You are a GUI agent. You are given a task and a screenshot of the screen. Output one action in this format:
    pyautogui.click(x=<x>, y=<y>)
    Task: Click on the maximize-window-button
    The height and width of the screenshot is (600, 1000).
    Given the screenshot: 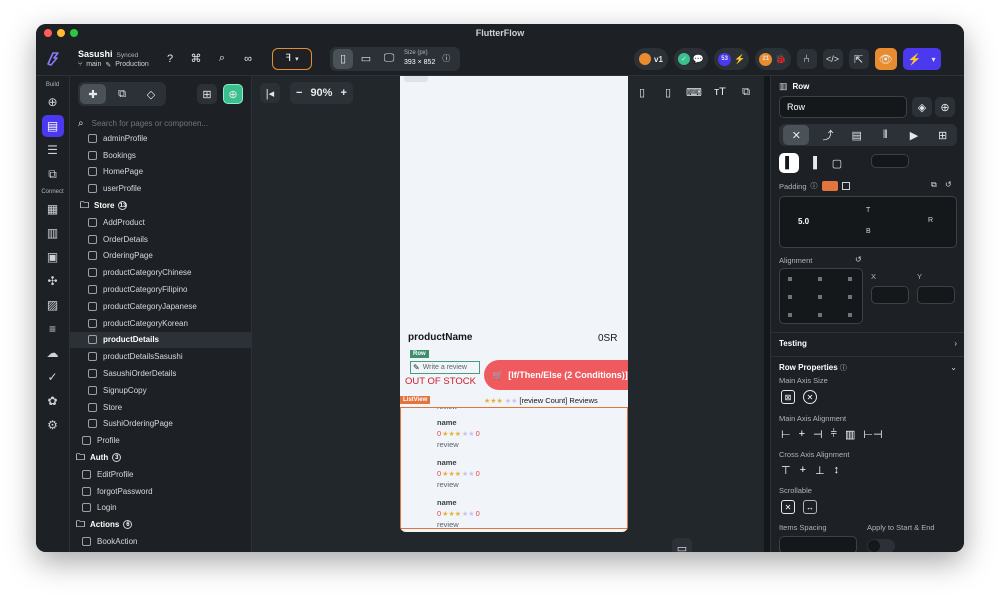 What is the action you would take?
    pyautogui.click(x=74, y=33)
    